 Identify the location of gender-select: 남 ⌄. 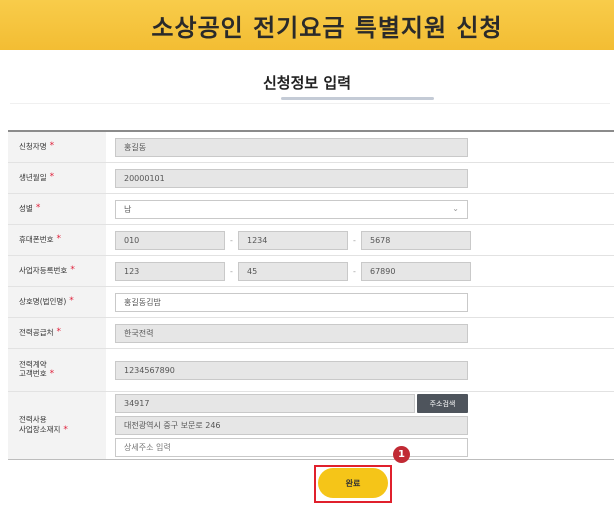
(291, 209).